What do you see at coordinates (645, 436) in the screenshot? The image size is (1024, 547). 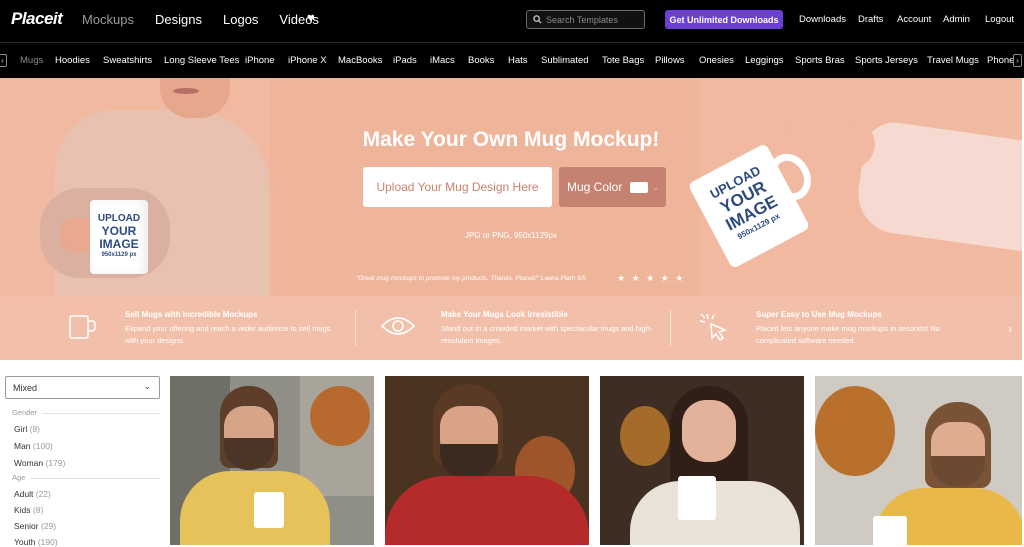 I see `photo-flowers` at bounding box center [645, 436].